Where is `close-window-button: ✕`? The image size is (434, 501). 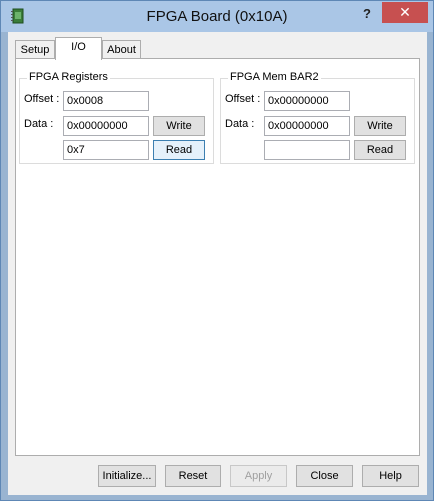 close-window-button: ✕ is located at coordinates (405, 12).